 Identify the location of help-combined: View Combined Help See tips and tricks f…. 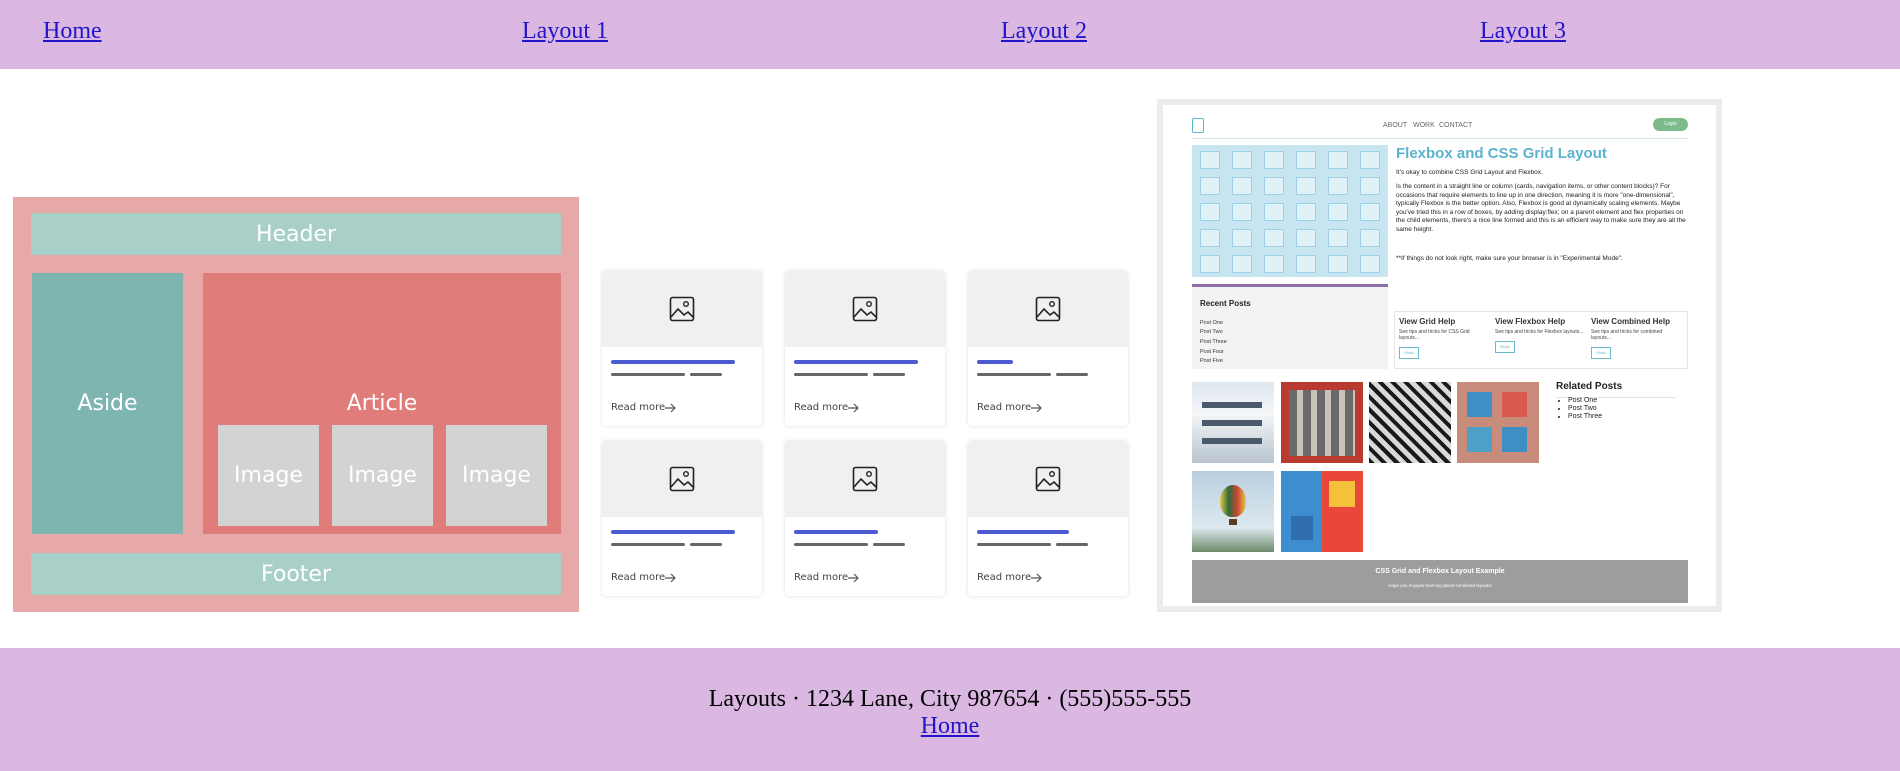
(1636, 338).